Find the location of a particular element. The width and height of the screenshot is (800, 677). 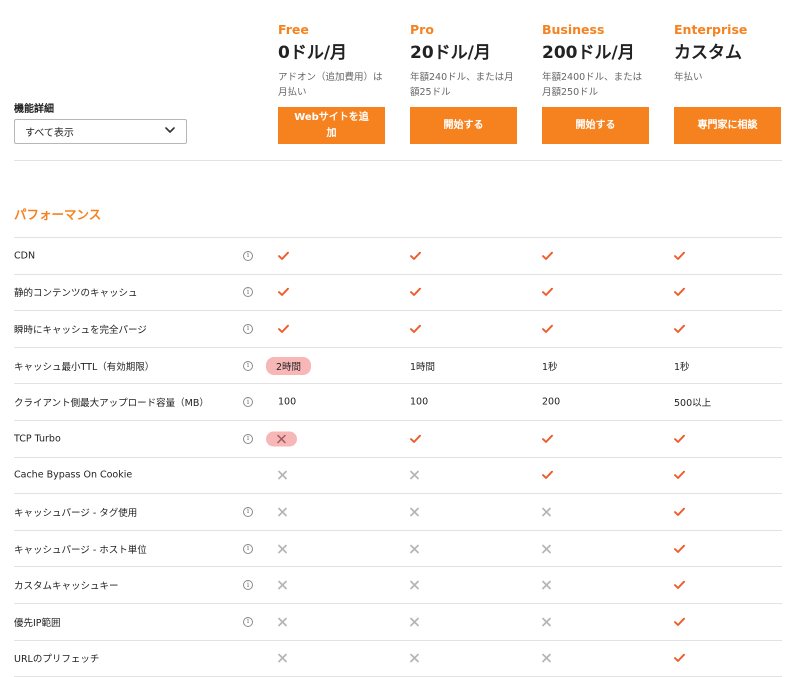

feature-label: 瞬時にキャッシュを完全パージ is located at coordinates (80, 330).